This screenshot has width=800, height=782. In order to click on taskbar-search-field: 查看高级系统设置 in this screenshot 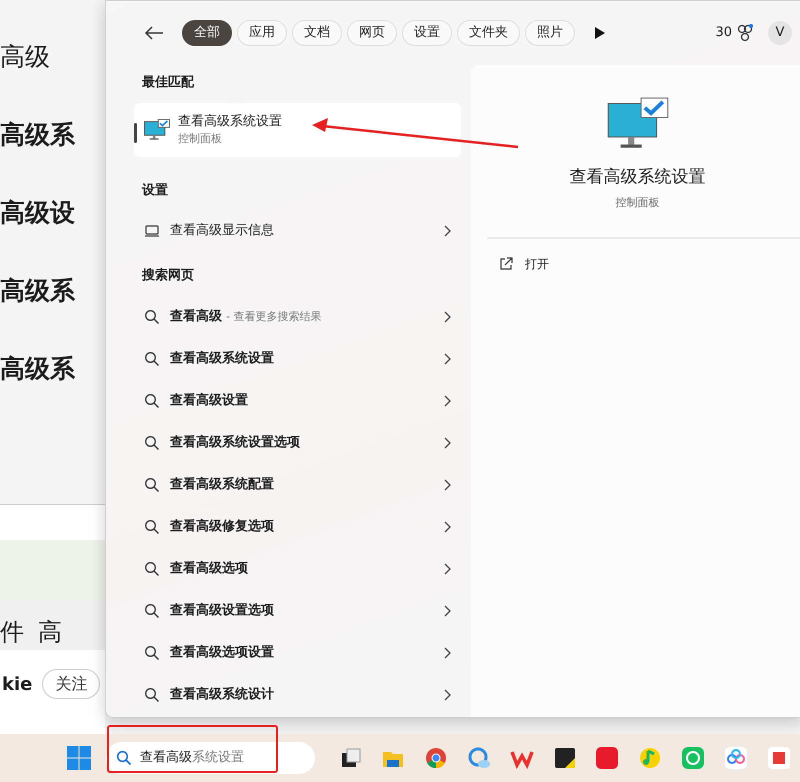, I will do `click(211, 758)`.